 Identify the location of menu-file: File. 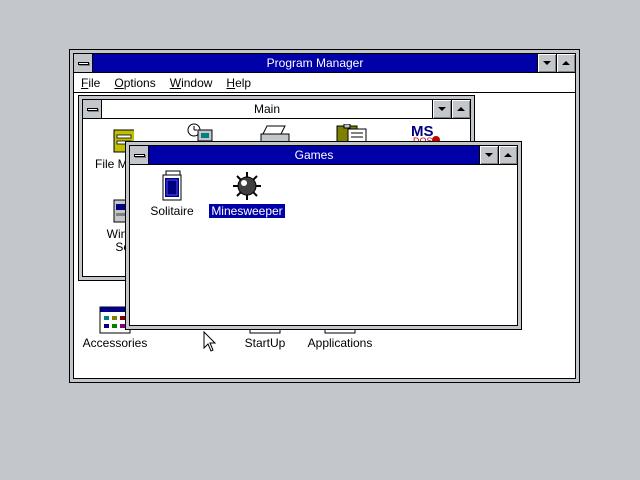
(90, 83).